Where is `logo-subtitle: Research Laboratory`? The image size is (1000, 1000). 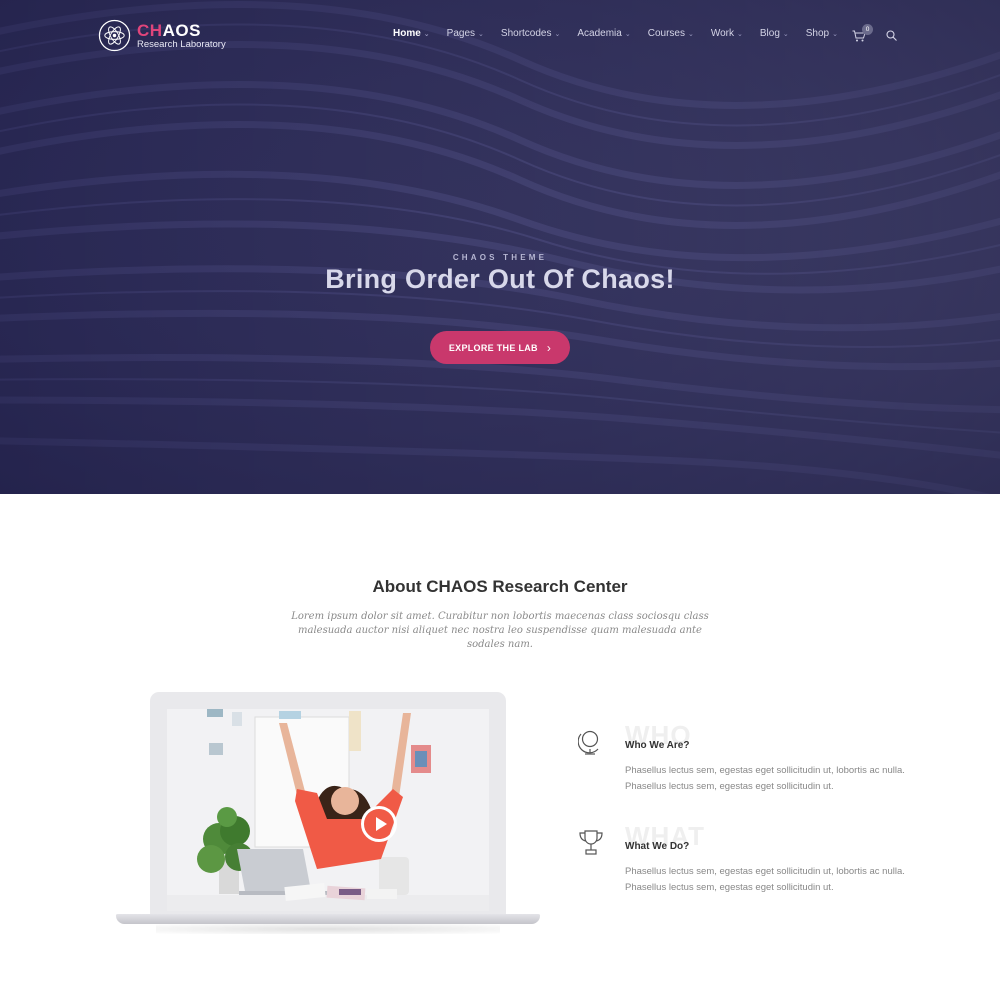
logo-subtitle: Research Laboratory is located at coordinates (181, 44).